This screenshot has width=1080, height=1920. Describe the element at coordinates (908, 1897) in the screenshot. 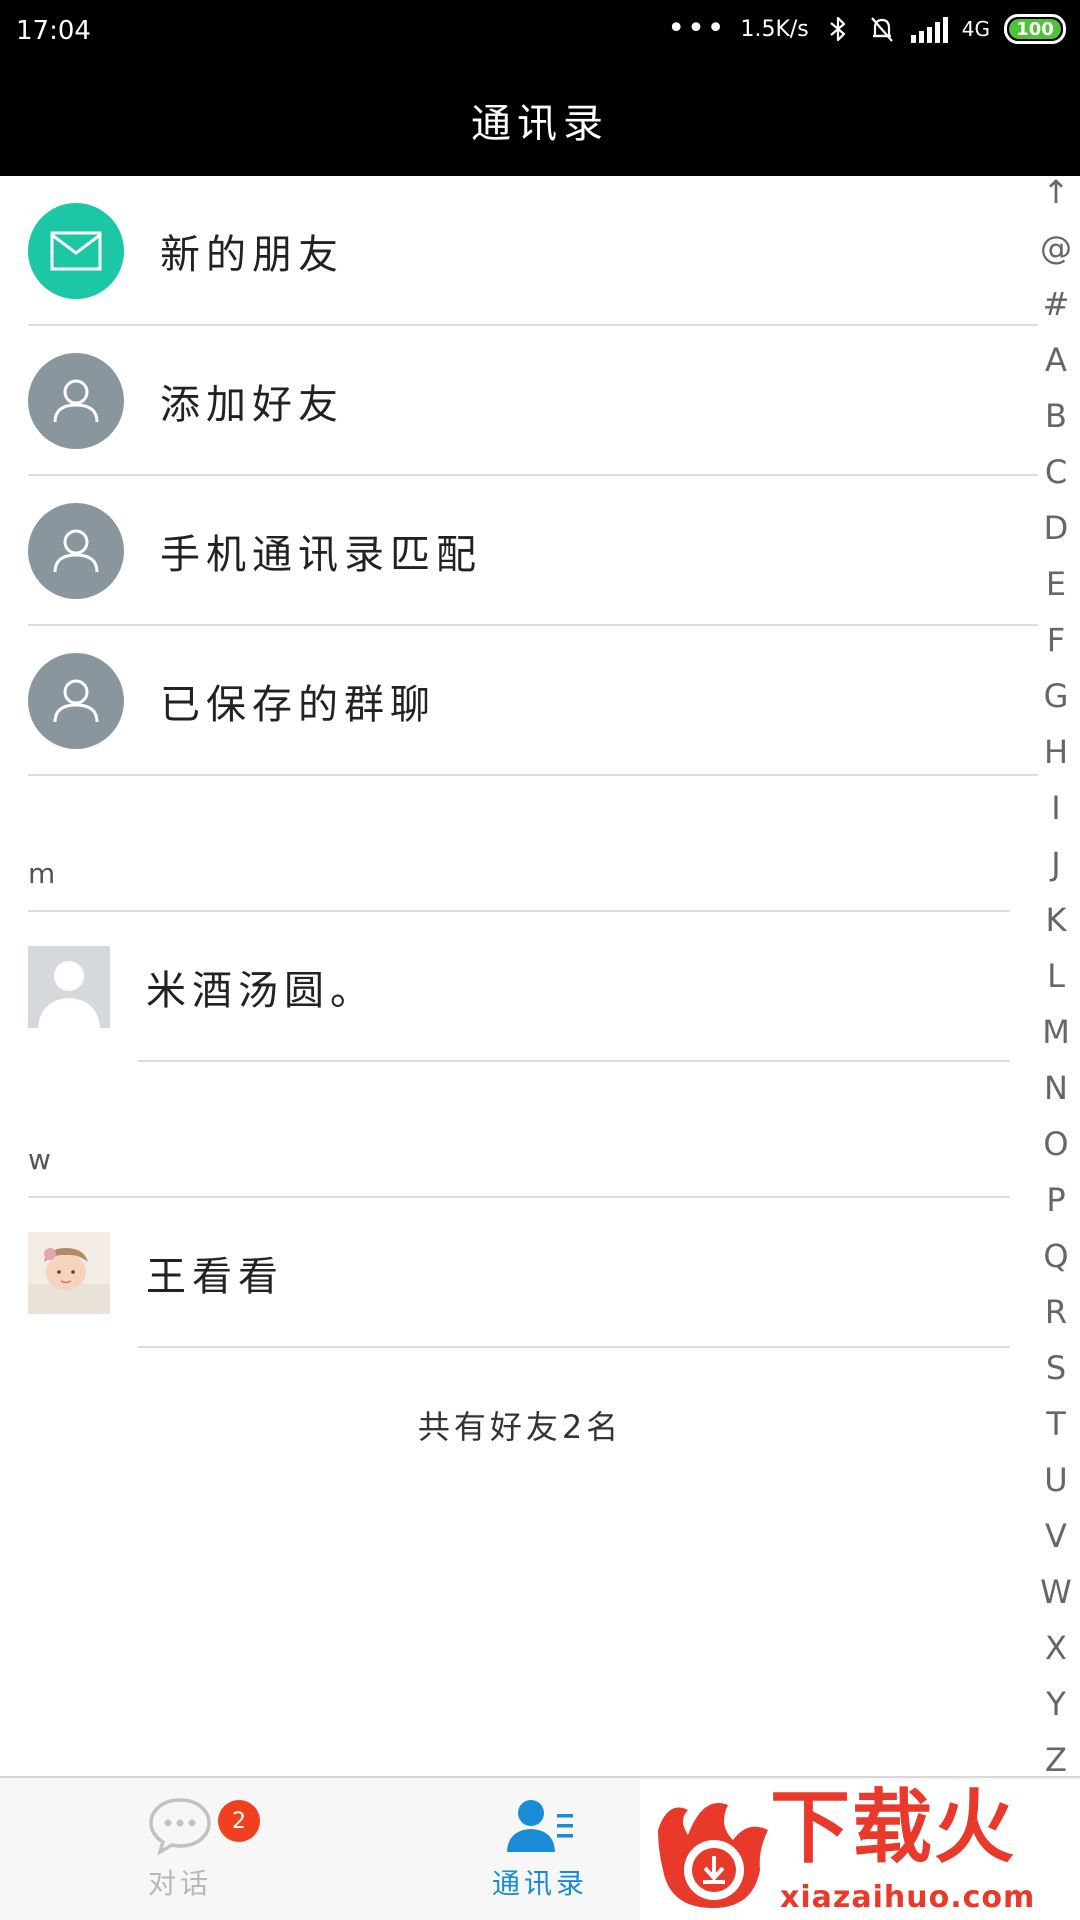

I see `watermark-url: xiazaihuo.com` at that location.